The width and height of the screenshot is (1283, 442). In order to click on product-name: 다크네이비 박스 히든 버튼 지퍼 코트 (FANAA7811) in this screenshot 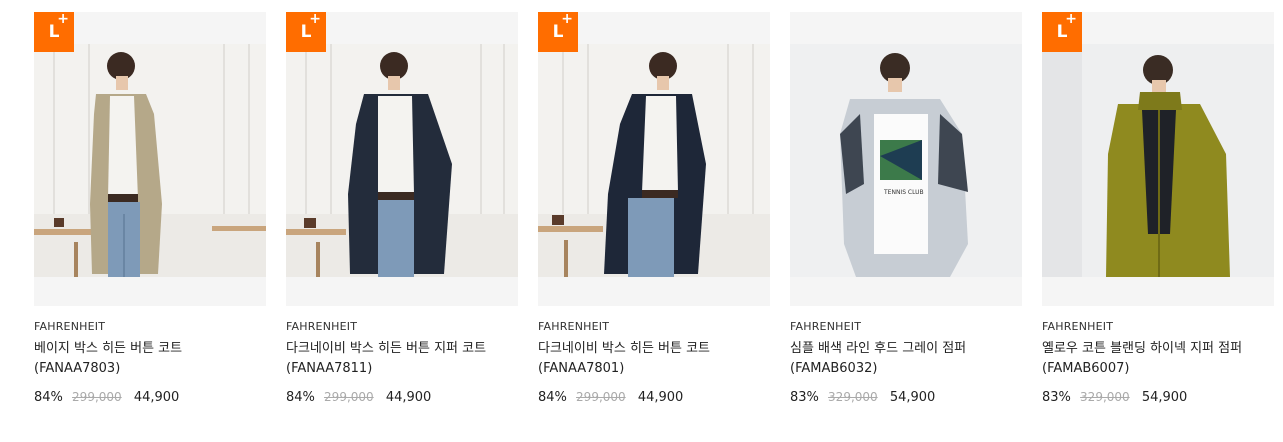, I will do `click(396, 359)`.